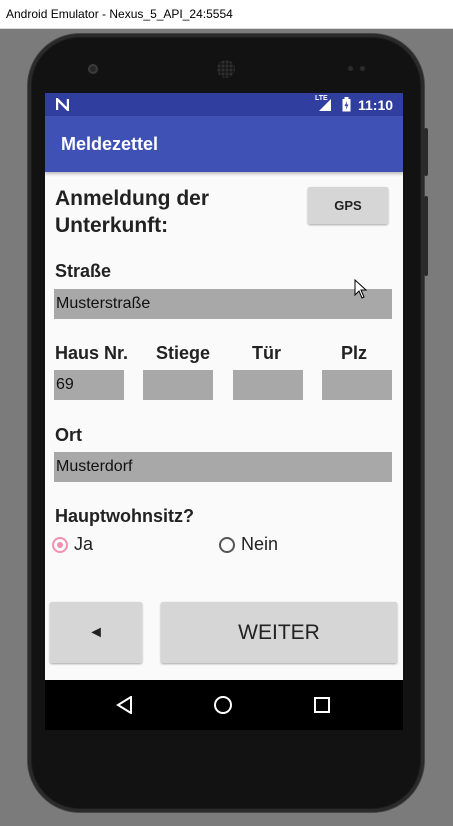  What do you see at coordinates (124, 516) in the screenshot?
I see `main-residence-label: Hauptwohnsitz?` at bounding box center [124, 516].